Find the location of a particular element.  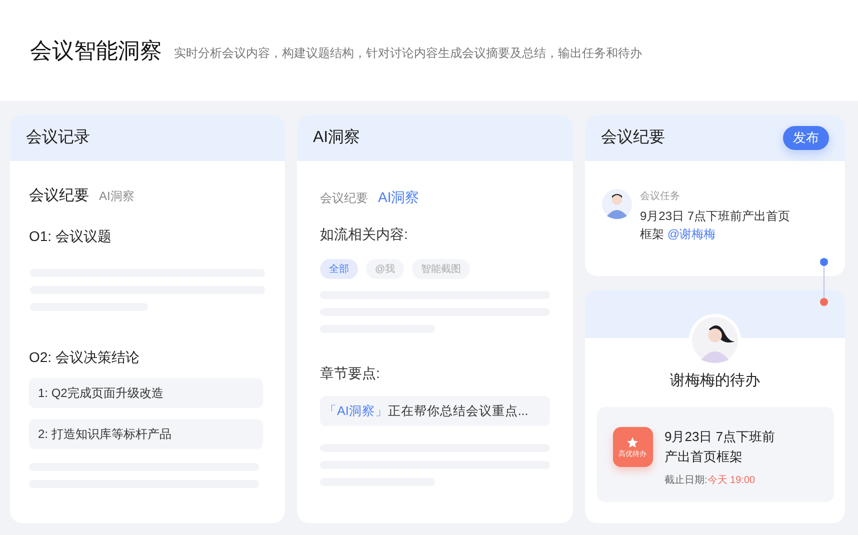

filter-chip: @我 is located at coordinates (385, 269).